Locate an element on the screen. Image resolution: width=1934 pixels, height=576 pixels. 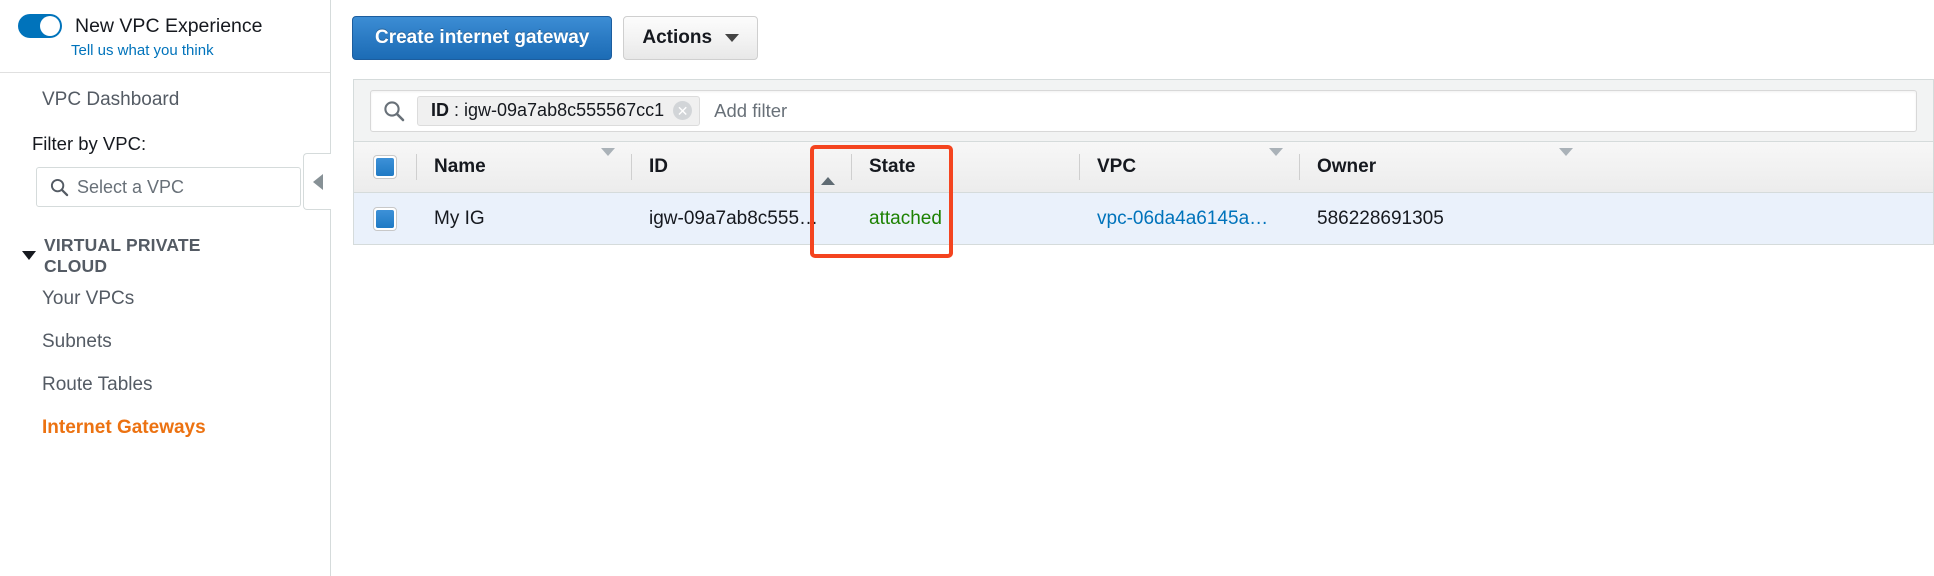
toggle-knob-icon is located at coordinates (50, 26).